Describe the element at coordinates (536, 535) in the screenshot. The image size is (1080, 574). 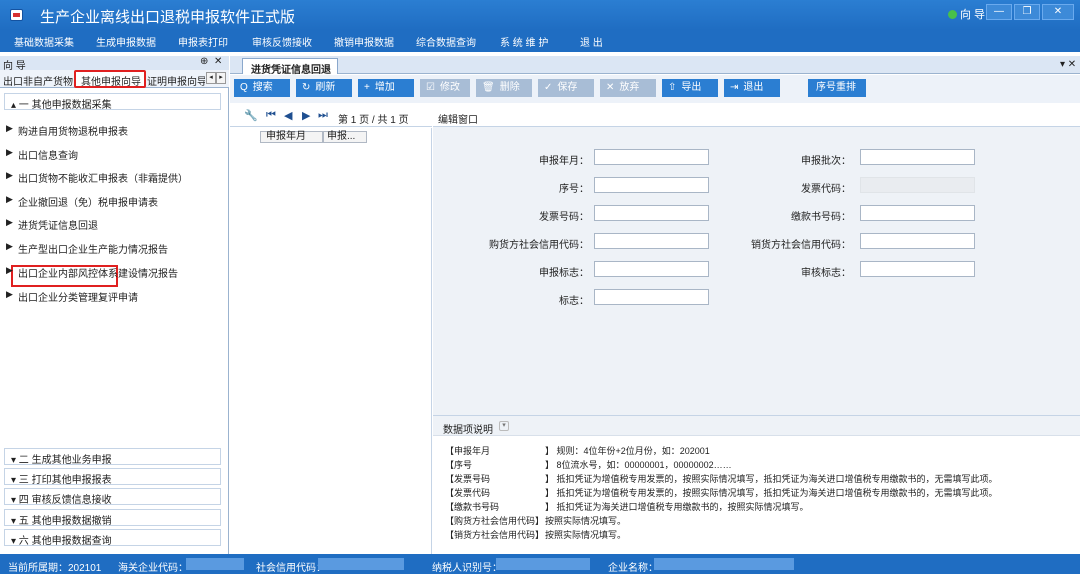
I see `description-row: 【销货方社会信用代码】按照实际情况填写。` at that location.